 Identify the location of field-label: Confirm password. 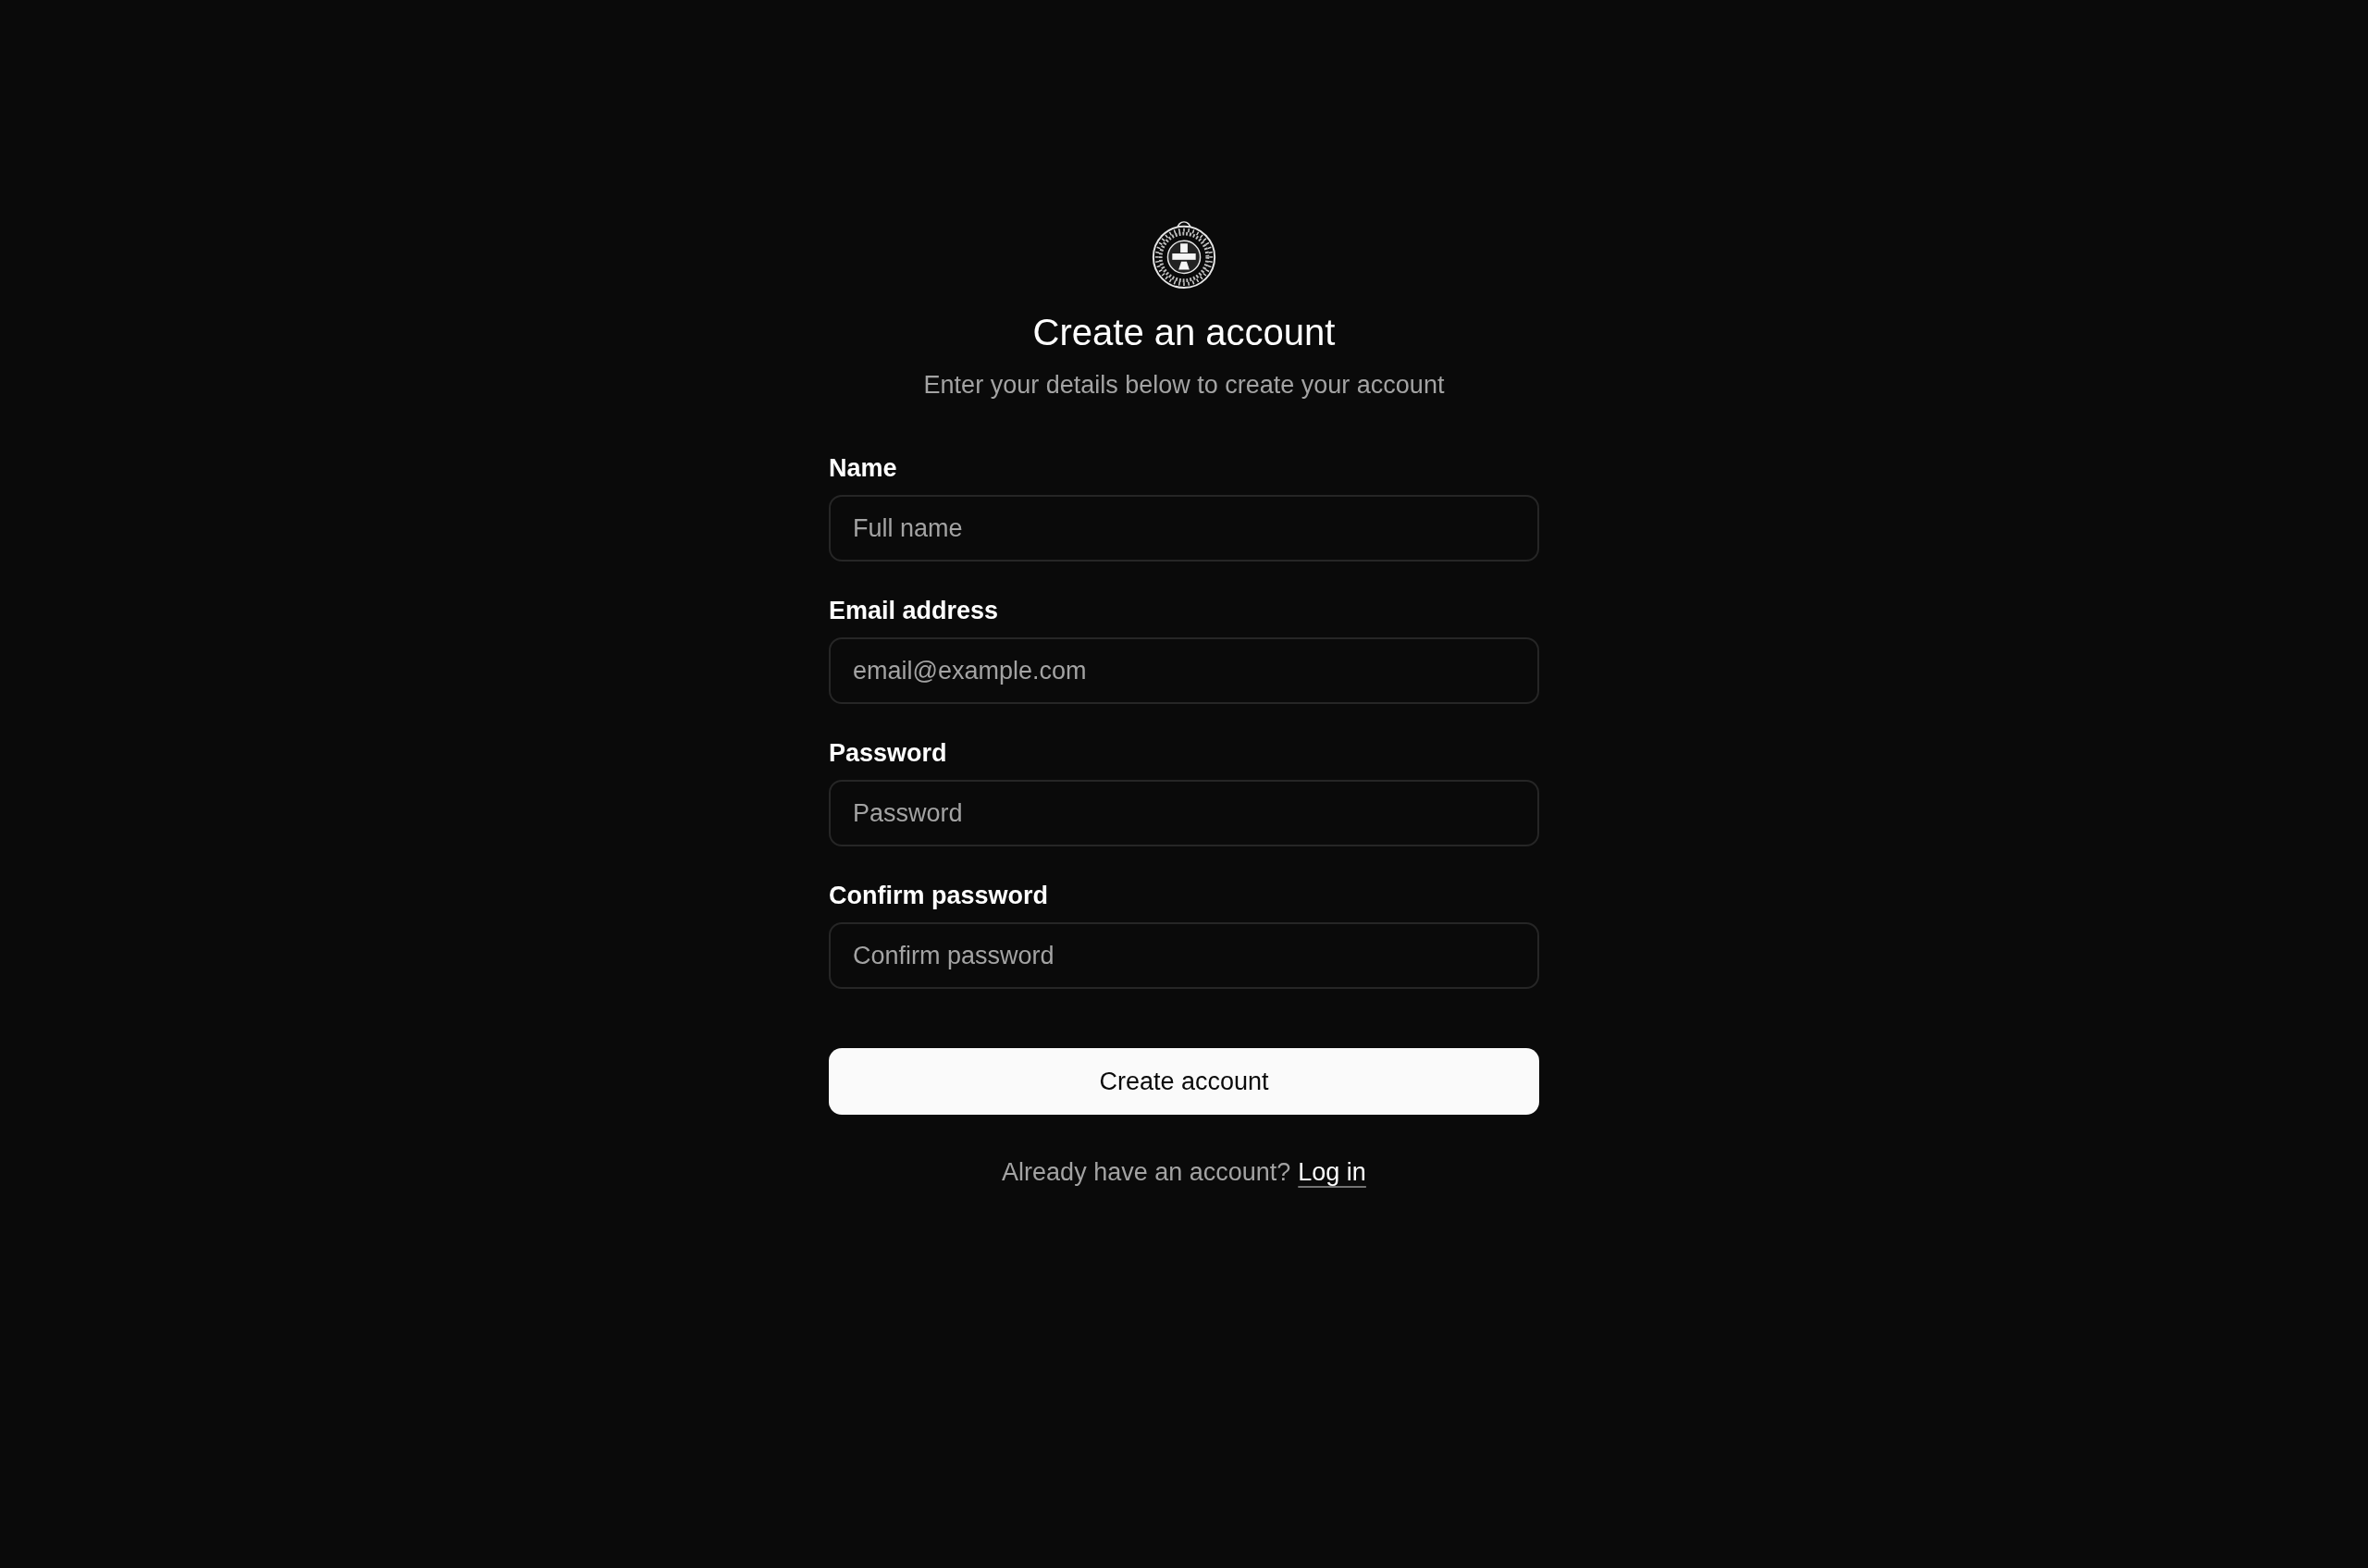
(940, 895).